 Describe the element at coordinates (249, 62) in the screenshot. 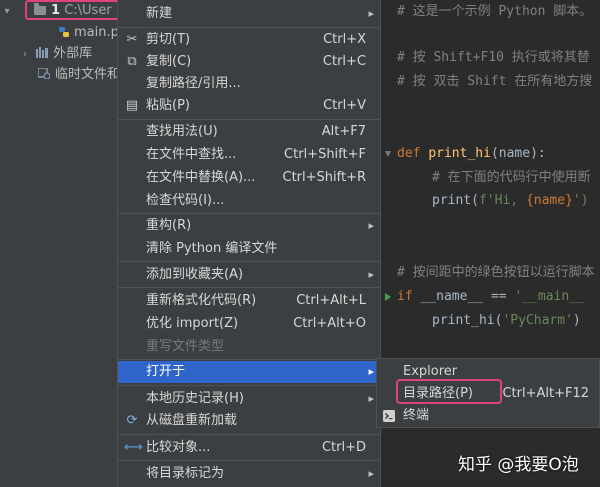

I see `menu-item-copy: ⧉ 复制(C) Ctrl+C` at that location.